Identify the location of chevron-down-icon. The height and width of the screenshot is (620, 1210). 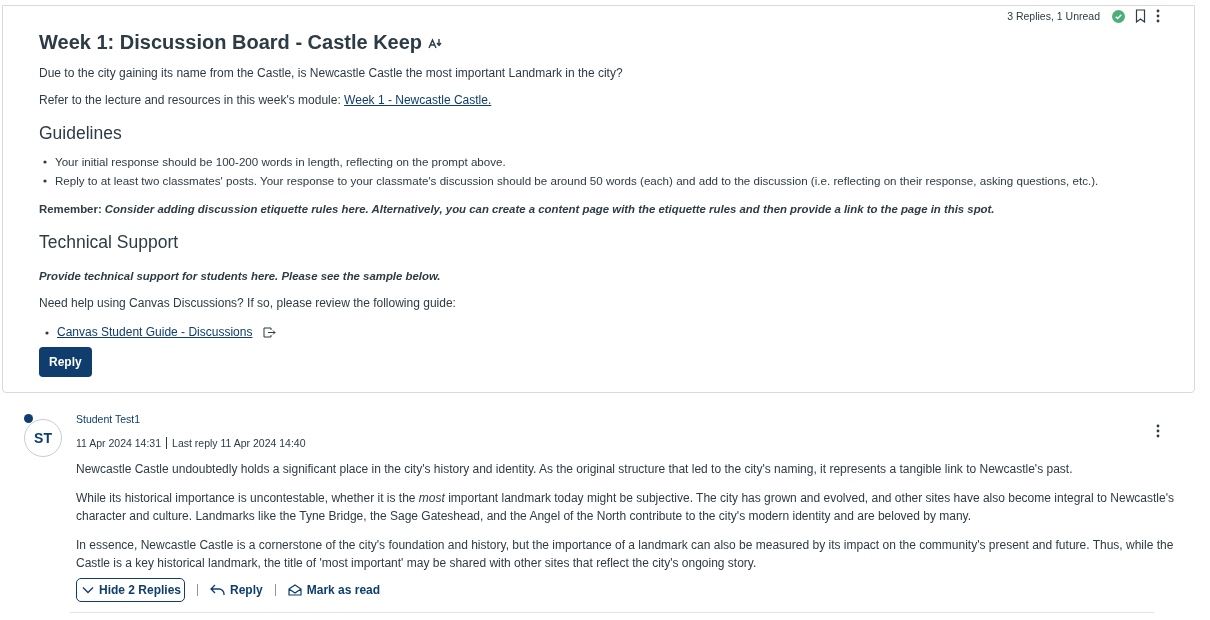
(88, 590).